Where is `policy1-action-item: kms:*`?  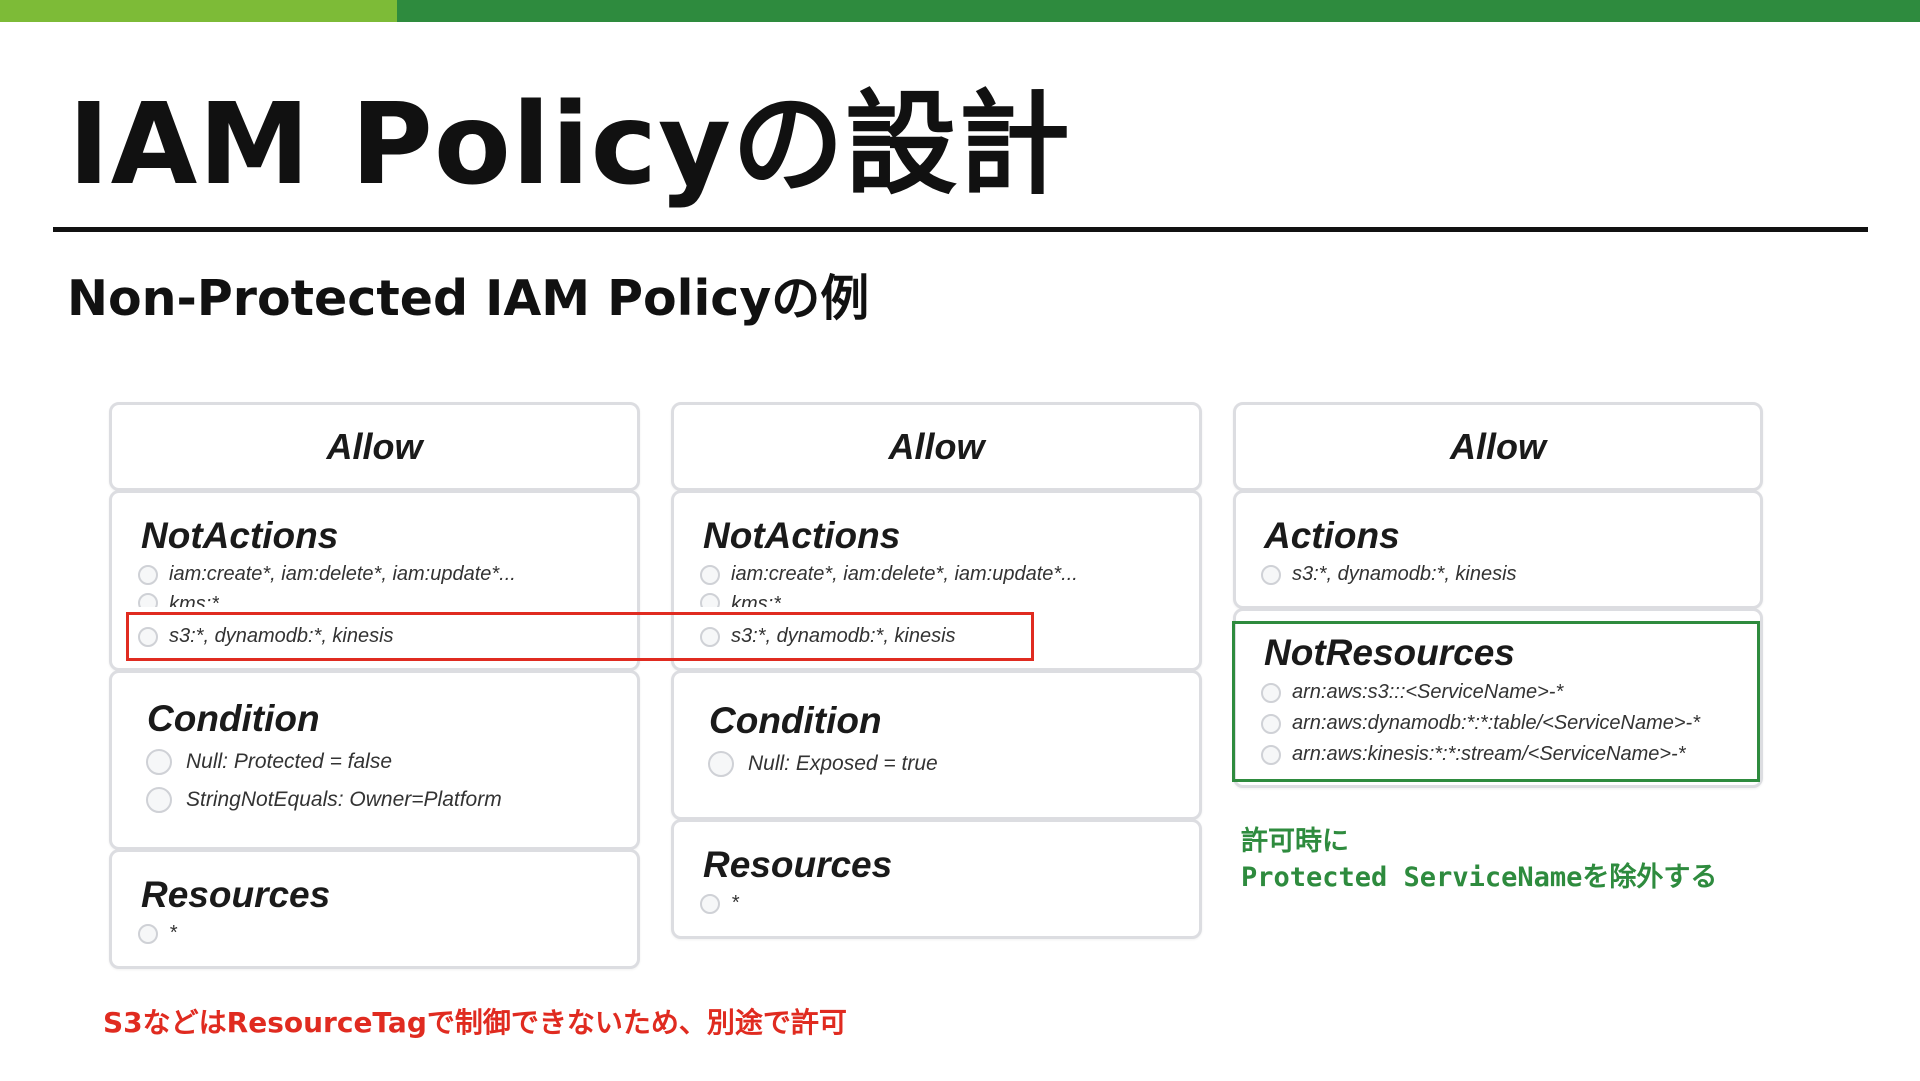 policy1-action-item: kms:* is located at coordinates (178, 600).